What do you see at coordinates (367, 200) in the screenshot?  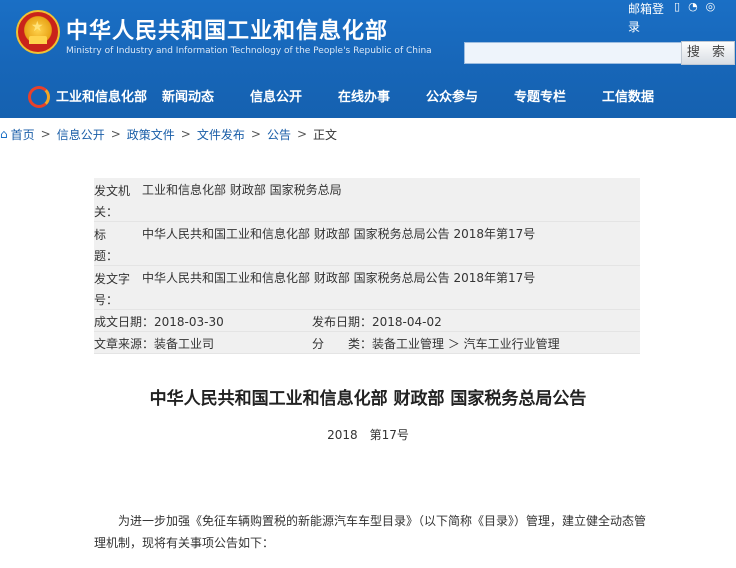 I see `meta-row-issuer: 发文机关： 工业和信息化部 财政部 国家税务总局` at bounding box center [367, 200].